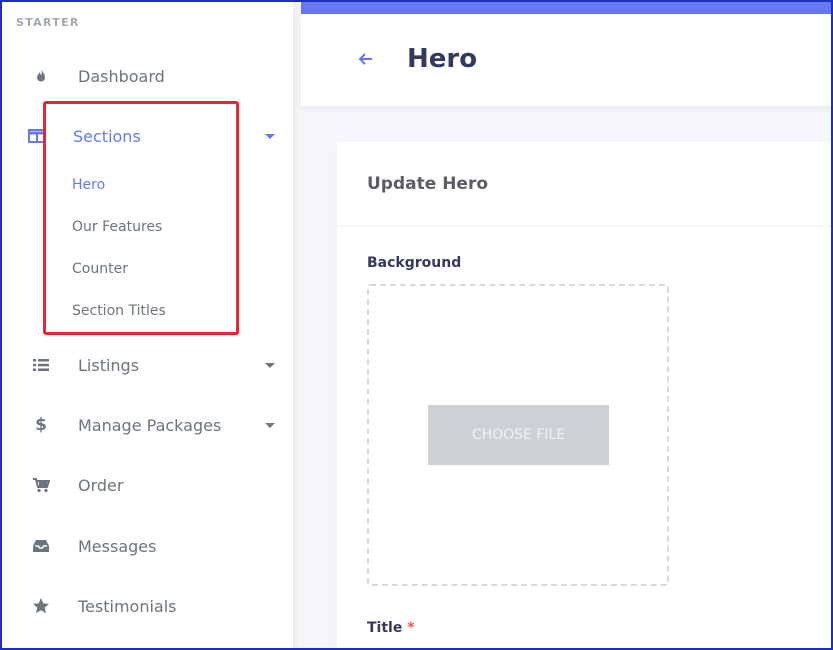  What do you see at coordinates (428, 184) in the screenshot?
I see `card-title: Update Hero` at bounding box center [428, 184].